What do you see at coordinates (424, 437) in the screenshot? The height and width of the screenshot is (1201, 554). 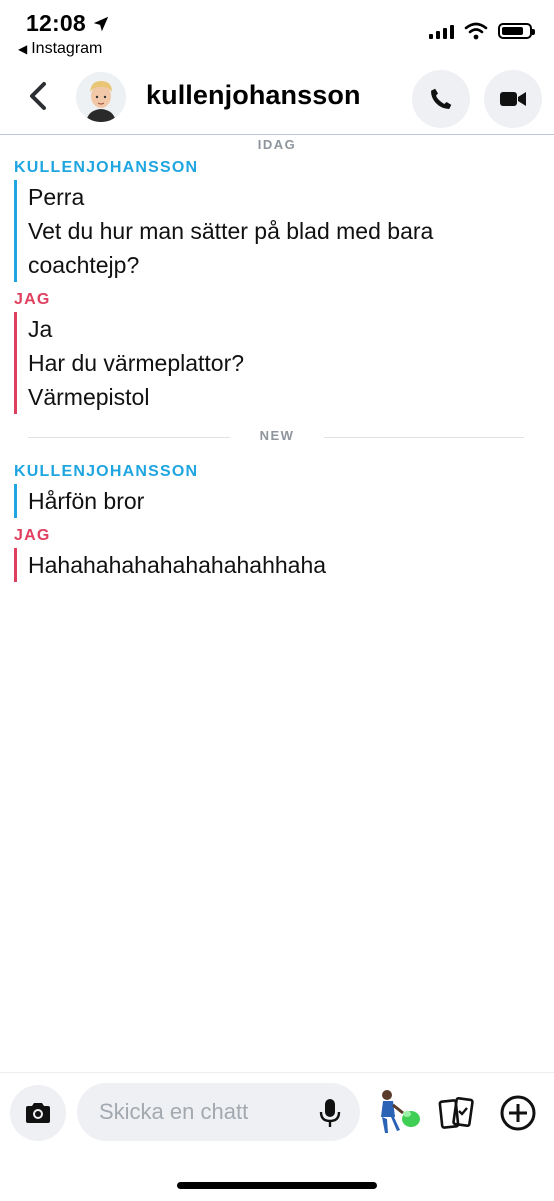 I see `divider-line` at bounding box center [424, 437].